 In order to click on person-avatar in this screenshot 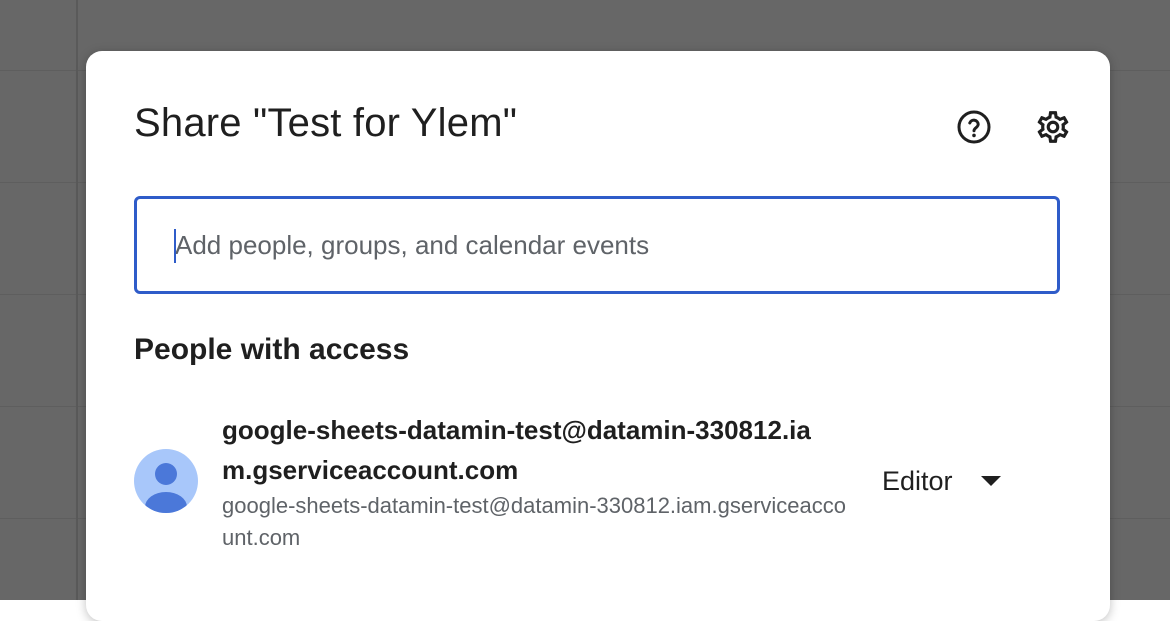, I will do `click(166, 481)`.